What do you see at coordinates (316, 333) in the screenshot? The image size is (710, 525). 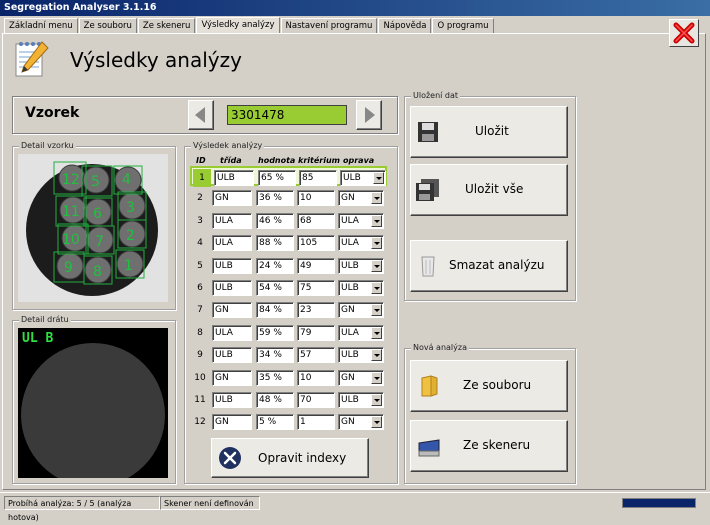 I see `criterion-cell: 79` at bounding box center [316, 333].